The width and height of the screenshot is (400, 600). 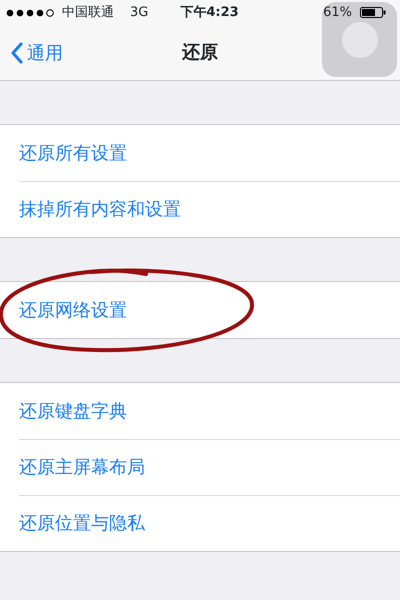 I want to click on back-button: 通用, so click(x=31, y=53).